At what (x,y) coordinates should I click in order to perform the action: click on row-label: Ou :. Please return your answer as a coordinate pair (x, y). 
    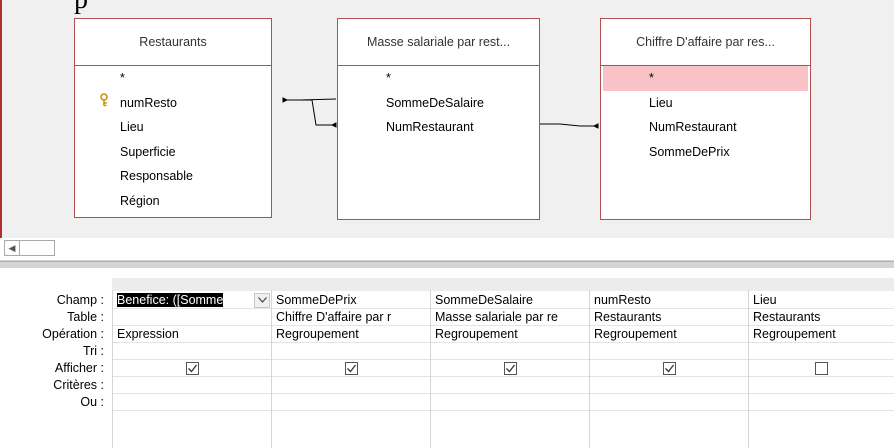
    Looking at the image, I should click on (92, 402).